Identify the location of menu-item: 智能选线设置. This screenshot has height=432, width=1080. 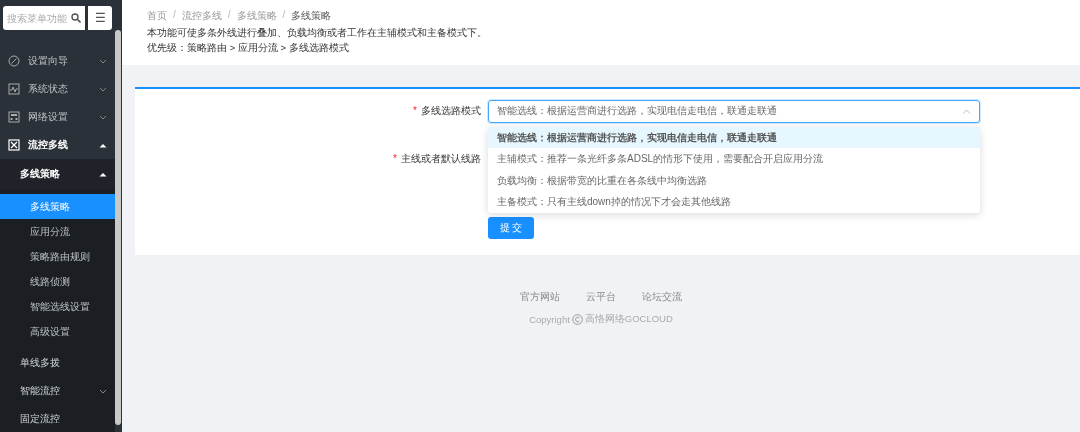
(57, 306).